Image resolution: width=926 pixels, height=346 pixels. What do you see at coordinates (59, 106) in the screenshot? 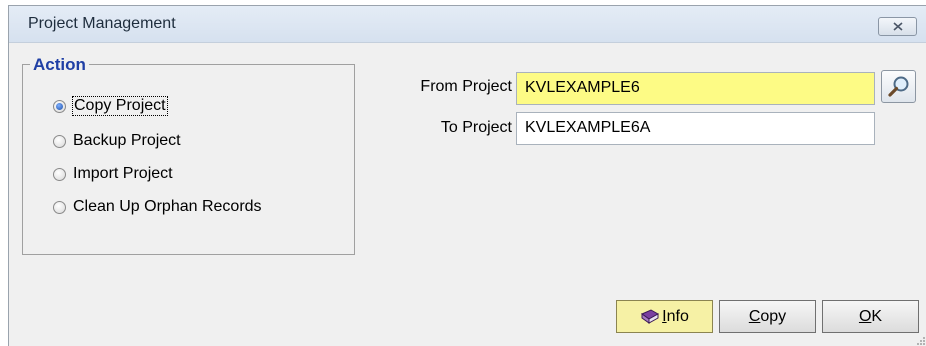
I see `radio-button-selected` at bounding box center [59, 106].